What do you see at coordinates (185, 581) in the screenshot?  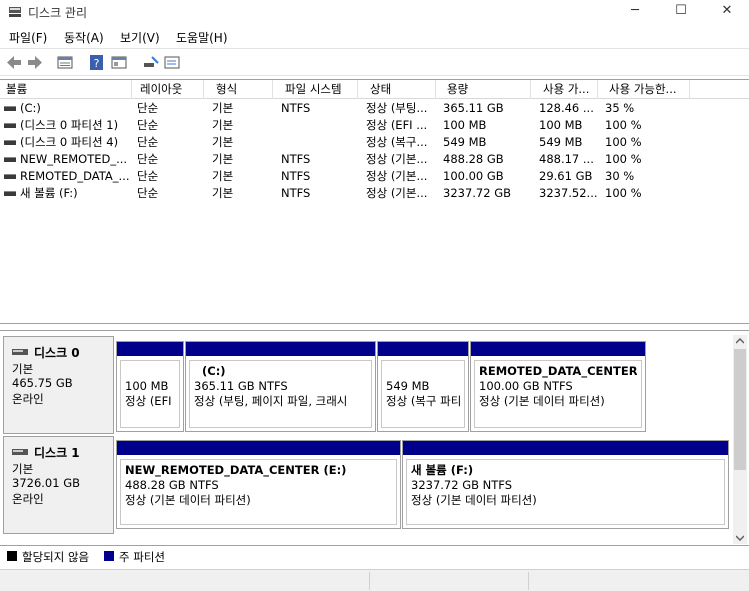 I see `status-pane` at bounding box center [185, 581].